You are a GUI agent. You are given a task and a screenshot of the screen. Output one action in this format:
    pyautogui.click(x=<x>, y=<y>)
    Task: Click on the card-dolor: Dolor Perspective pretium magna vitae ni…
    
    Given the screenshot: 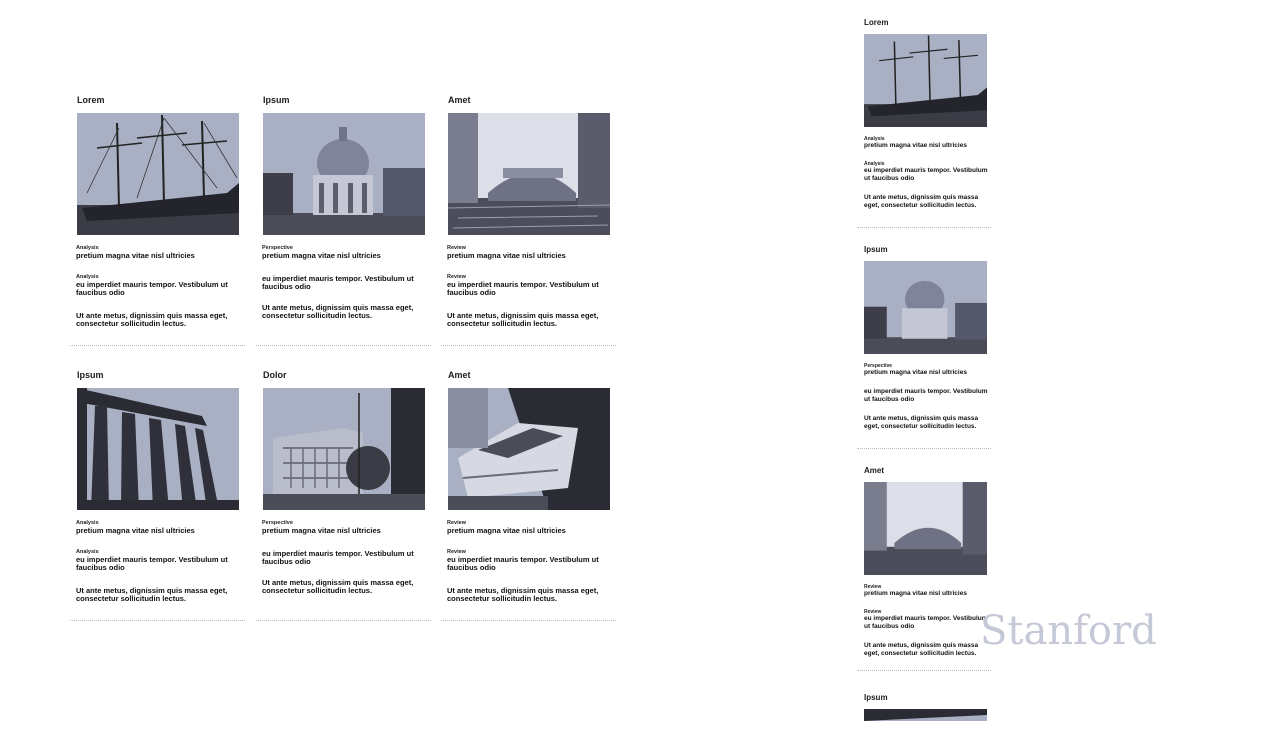 What is the action you would take?
    pyautogui.click(x=343, y=494)
    